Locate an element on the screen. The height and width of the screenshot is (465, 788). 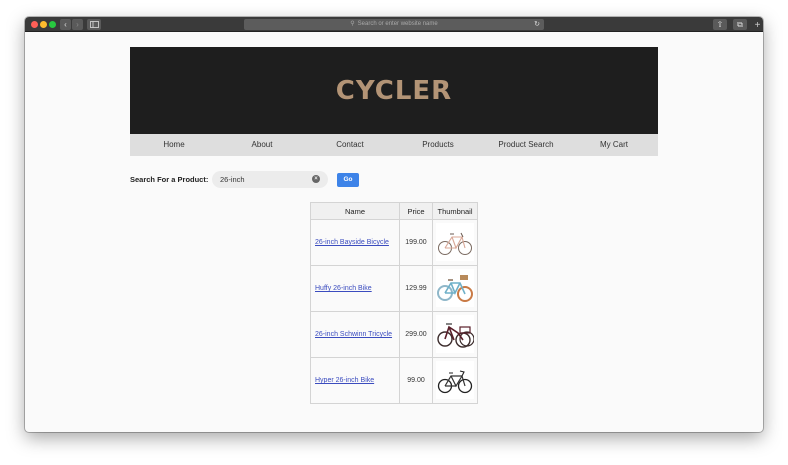
black-cruiser-bike-thumbnail is located at coordinates (455, 379).